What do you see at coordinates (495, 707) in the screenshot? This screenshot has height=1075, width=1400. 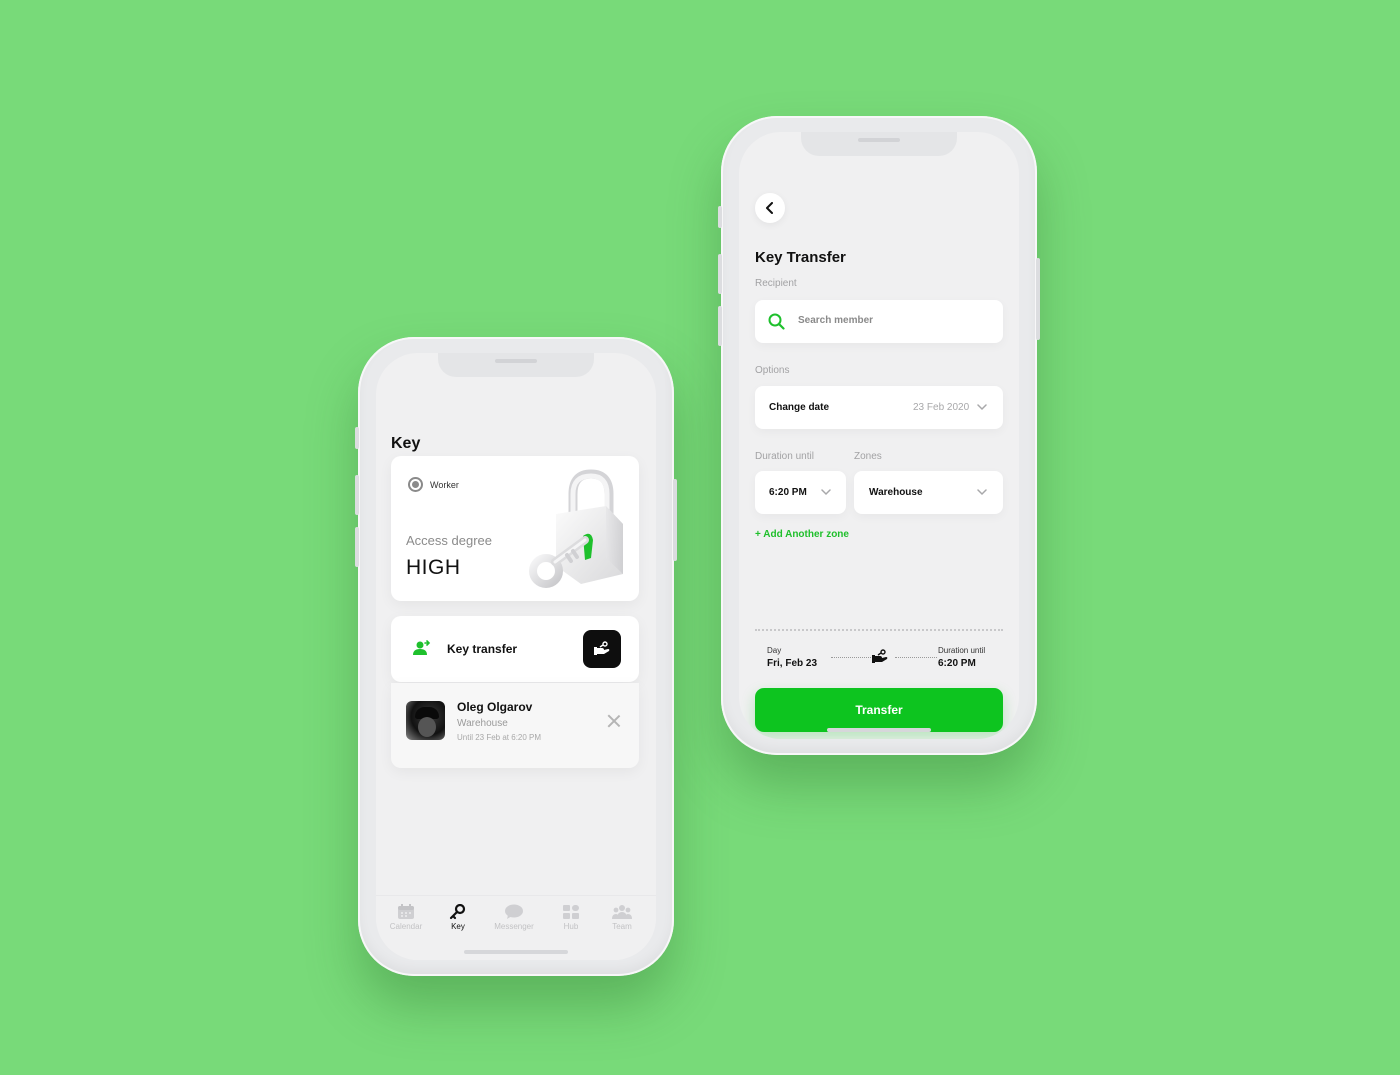 I see `member-name: Oleg Olgarov` at bounding box center [495, 707].